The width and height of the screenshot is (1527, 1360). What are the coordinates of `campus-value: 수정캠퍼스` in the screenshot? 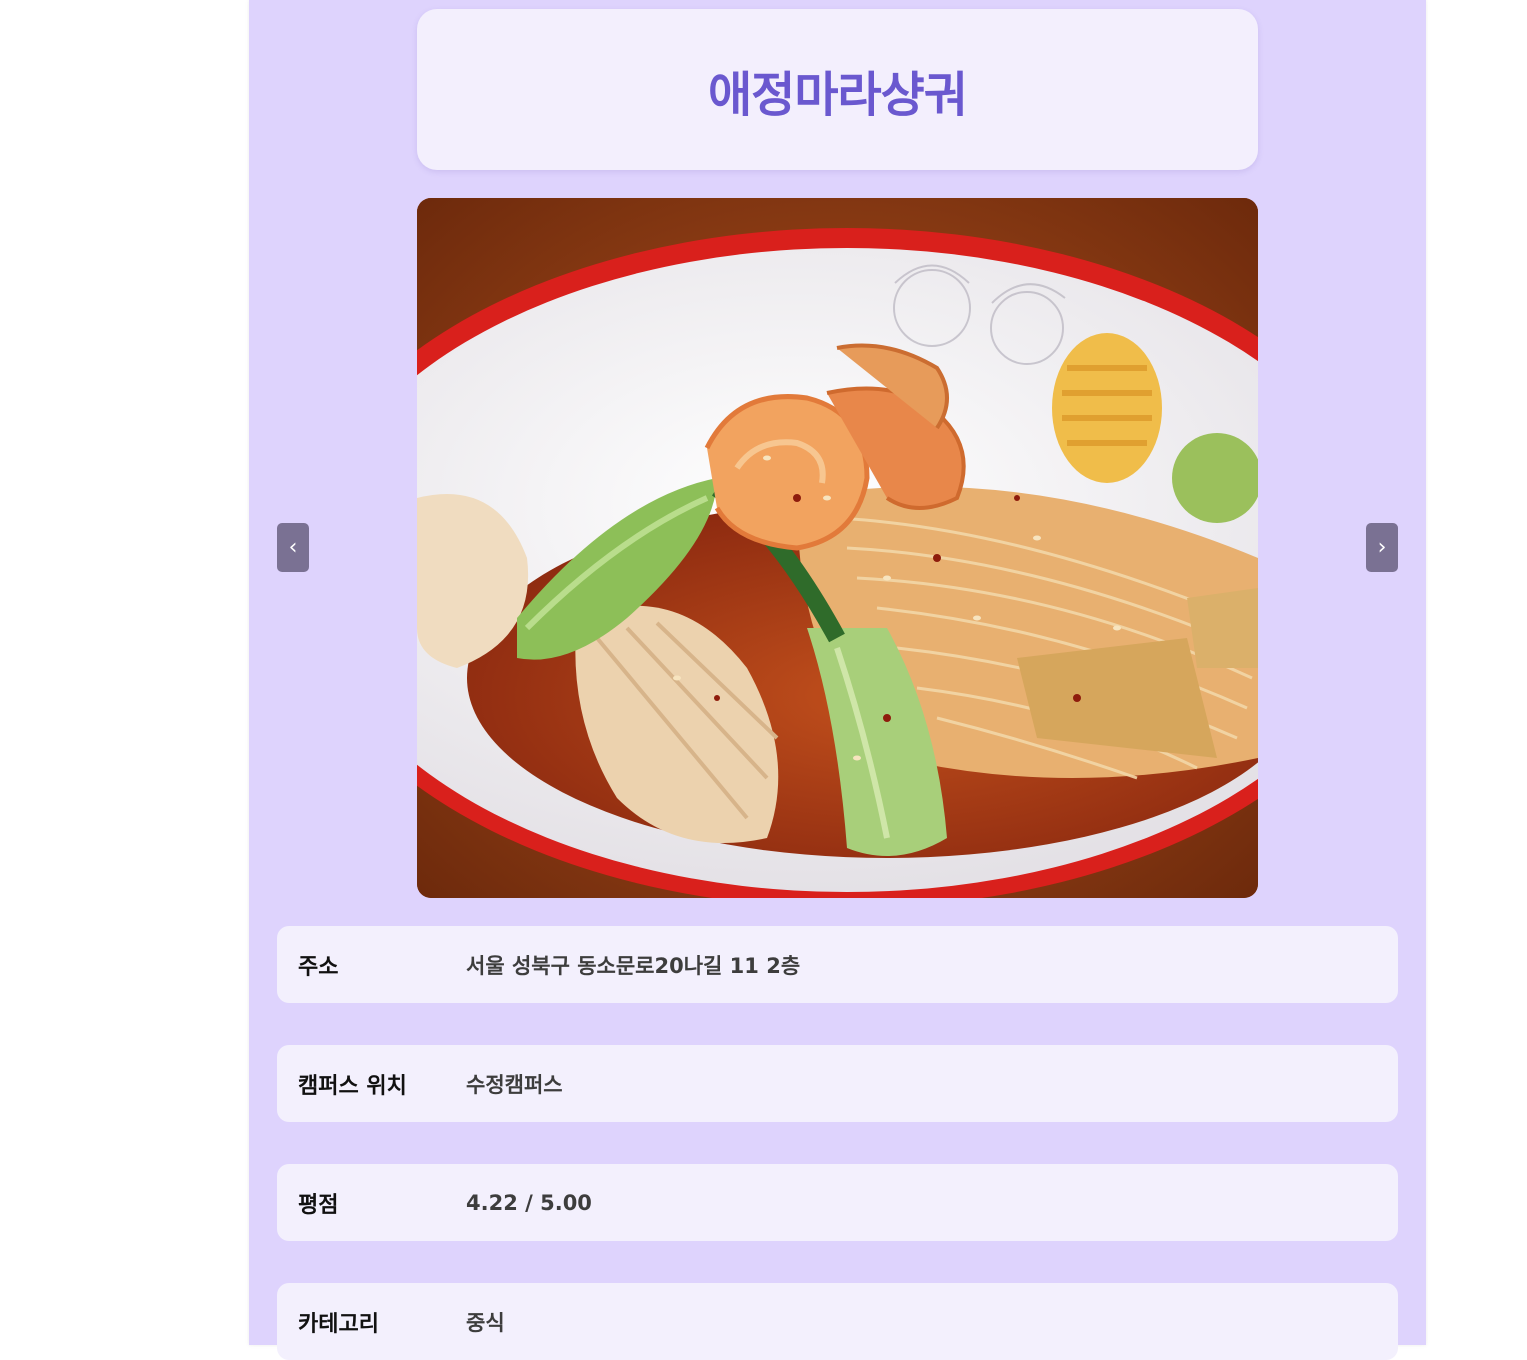 It's located at (514, 1084).